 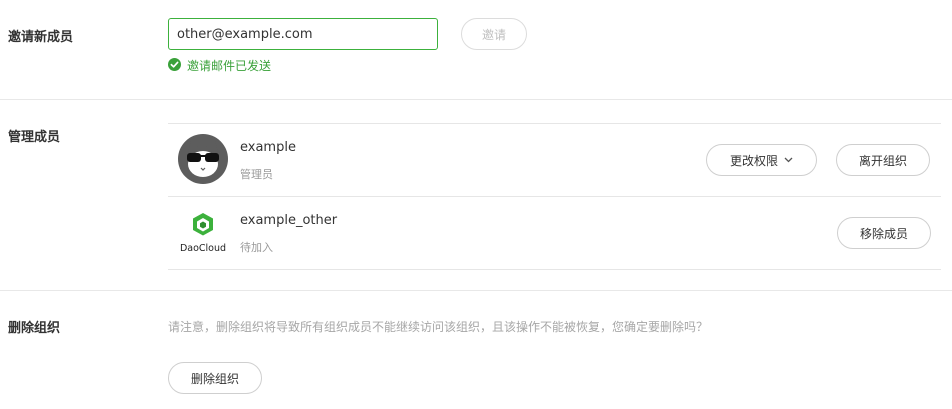 What do you see at coordinates (229, 66) in the screenshot?
I see `success-text: 邀请邮件已发送` at bounding box center [229, 66].